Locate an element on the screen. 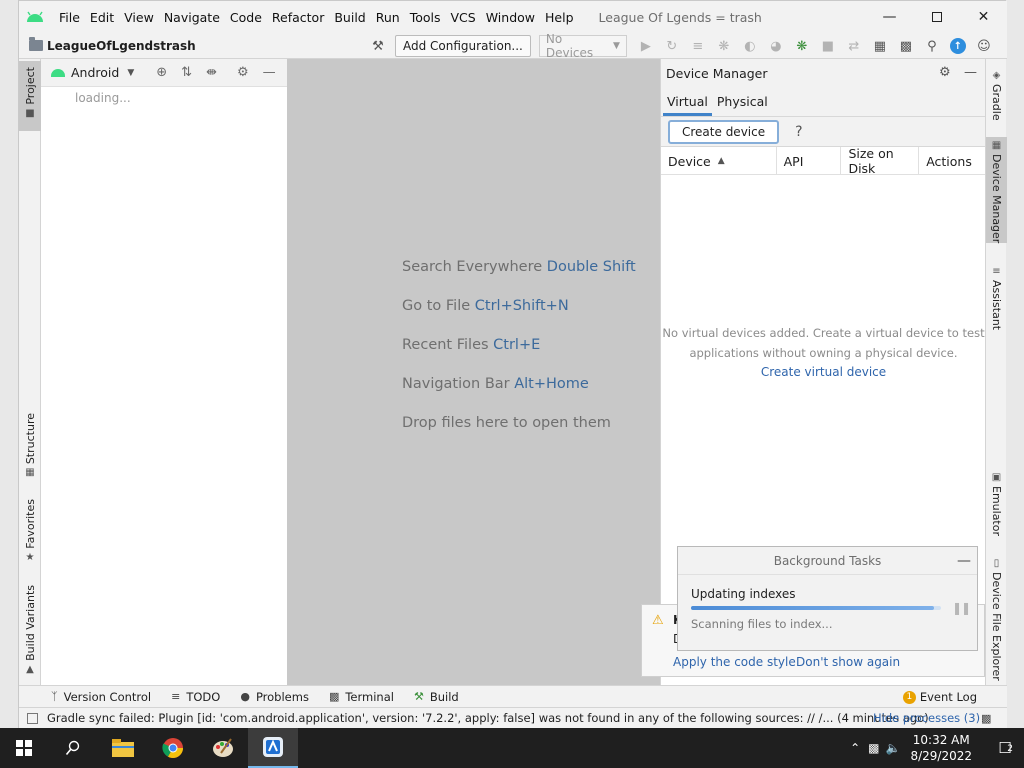  hint-drop-files: Drop files here to open them is located at coordinates (506, 423).